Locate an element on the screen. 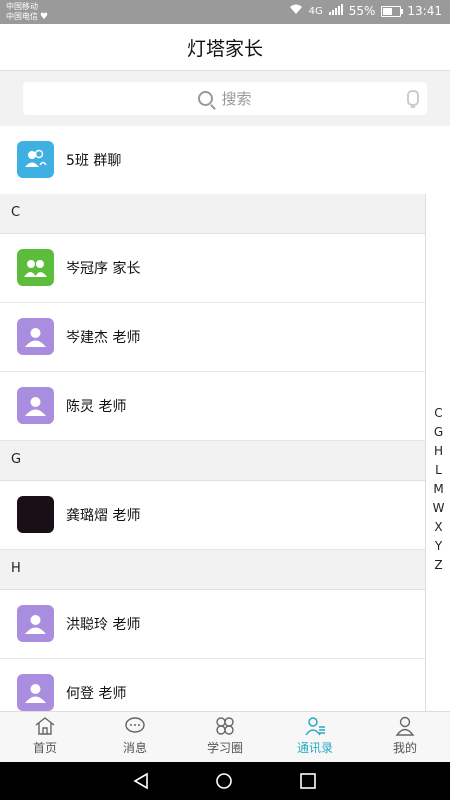 This screenshot has height=800, width=450. contact-row: 龚璐熠 老师 is located at coordinates (212, 515).